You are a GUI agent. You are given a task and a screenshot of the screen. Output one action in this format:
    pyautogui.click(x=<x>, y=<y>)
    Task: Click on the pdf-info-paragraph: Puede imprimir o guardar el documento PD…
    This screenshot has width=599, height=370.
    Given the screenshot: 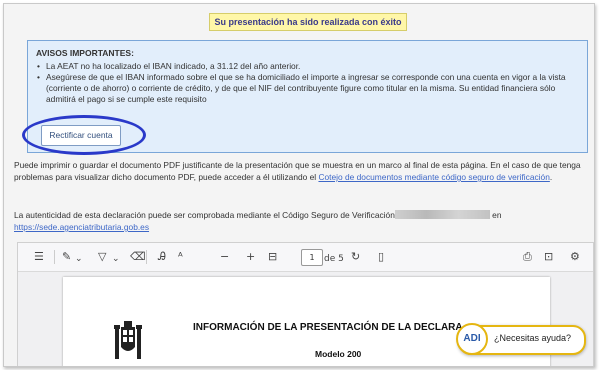 What is the action you would take?
    pyautogui.click(x=304, y=171)
    